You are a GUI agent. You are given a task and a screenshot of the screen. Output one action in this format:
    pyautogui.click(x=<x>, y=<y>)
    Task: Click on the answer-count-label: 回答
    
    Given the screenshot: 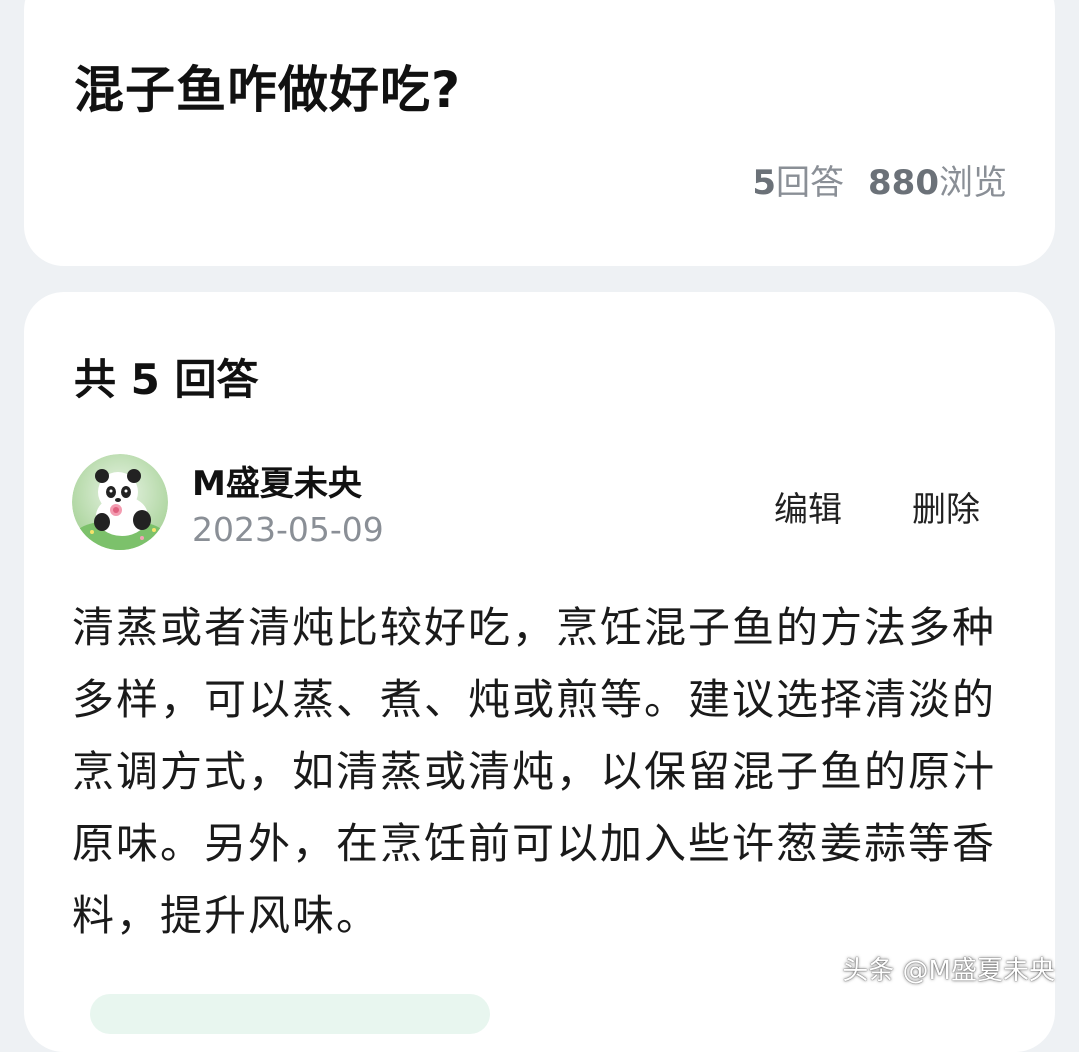 What is the action you would take?
    pyautogui.click(x=810, y=183)
    